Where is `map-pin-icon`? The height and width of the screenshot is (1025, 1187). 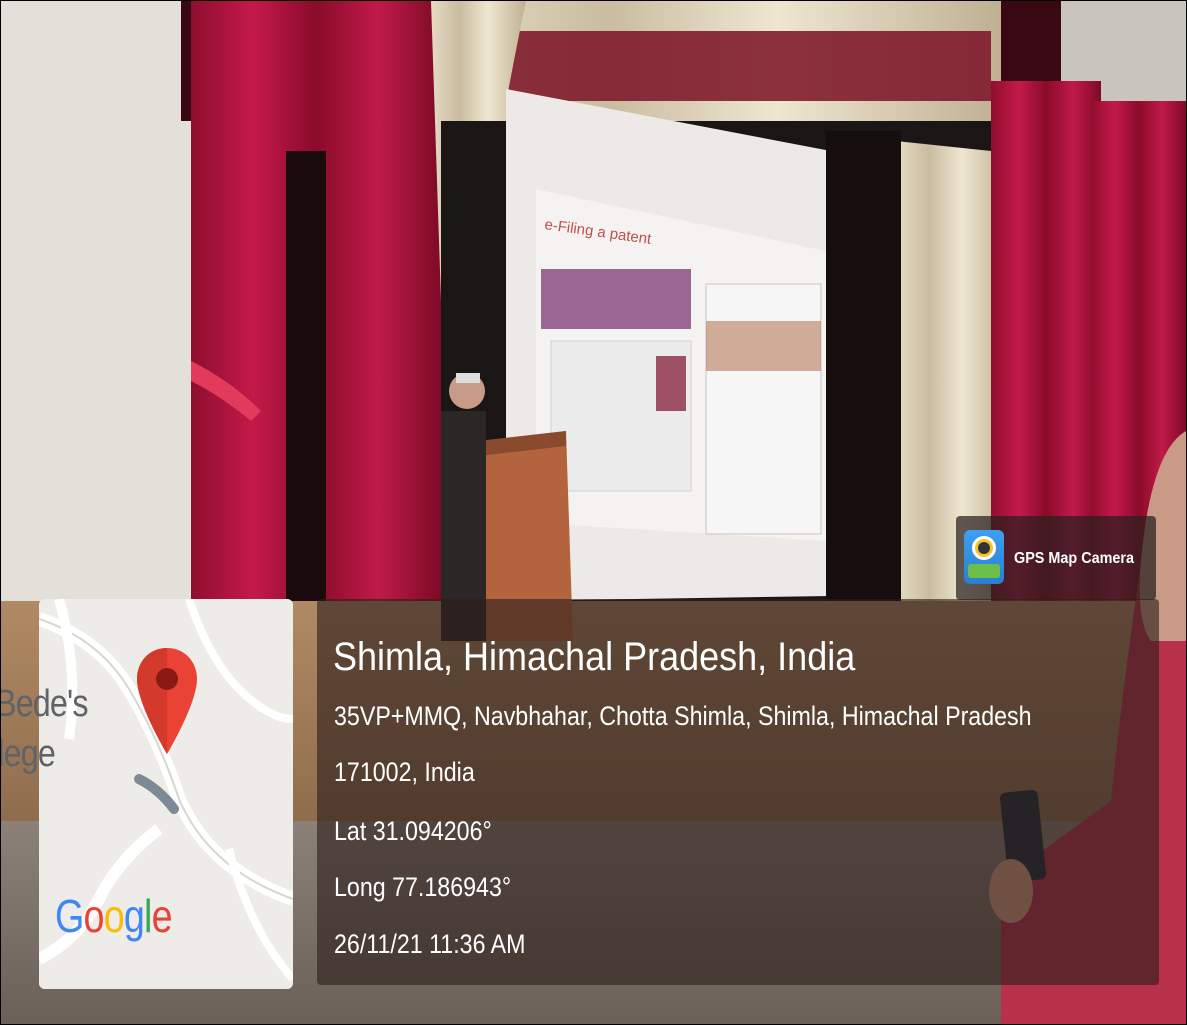
map-pin-icon is located at coordinates (167, 701).